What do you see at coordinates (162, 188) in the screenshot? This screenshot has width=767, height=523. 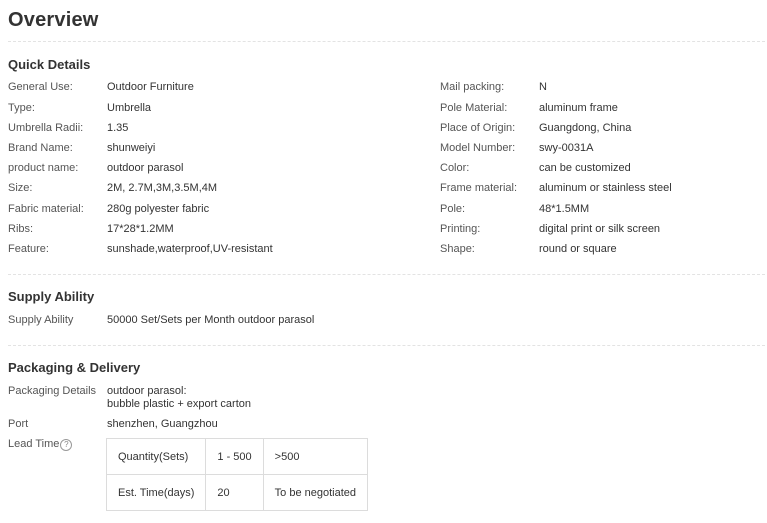 I see `spec-value: 2M, 2.7M,3M,3.5M,4M` at bounding box center [162, 188].